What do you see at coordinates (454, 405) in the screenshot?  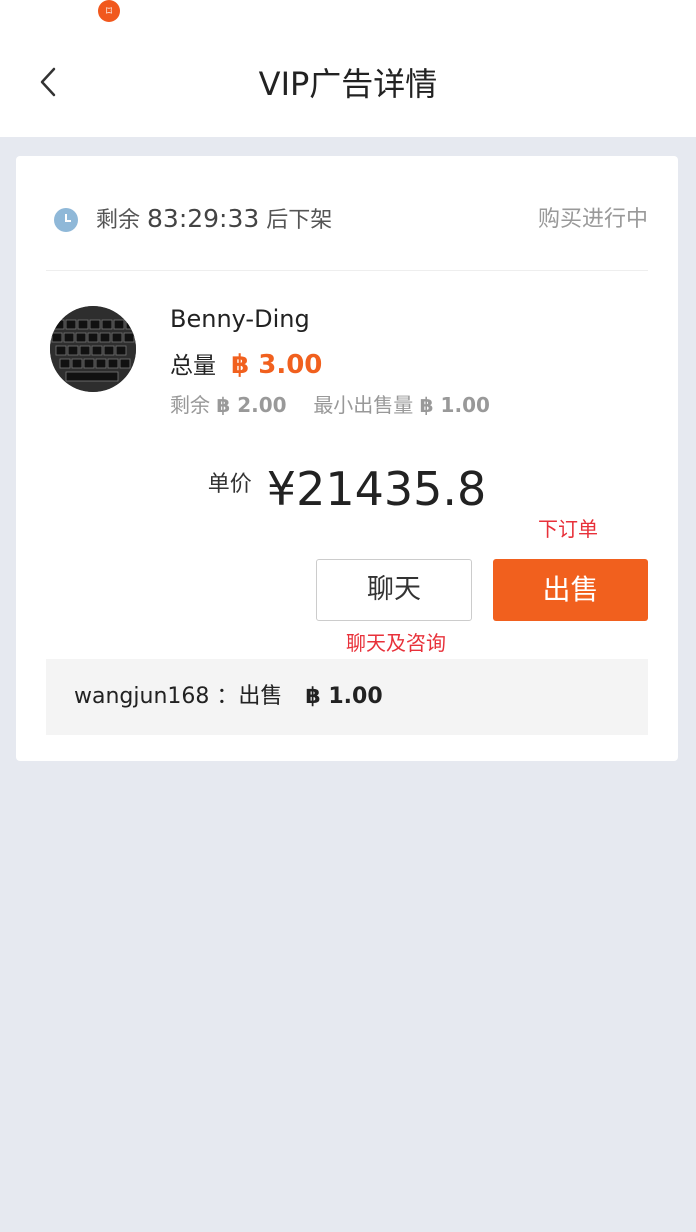 I see `min-sell-value: ฿ 1.00` at bounding box center [454, 405].